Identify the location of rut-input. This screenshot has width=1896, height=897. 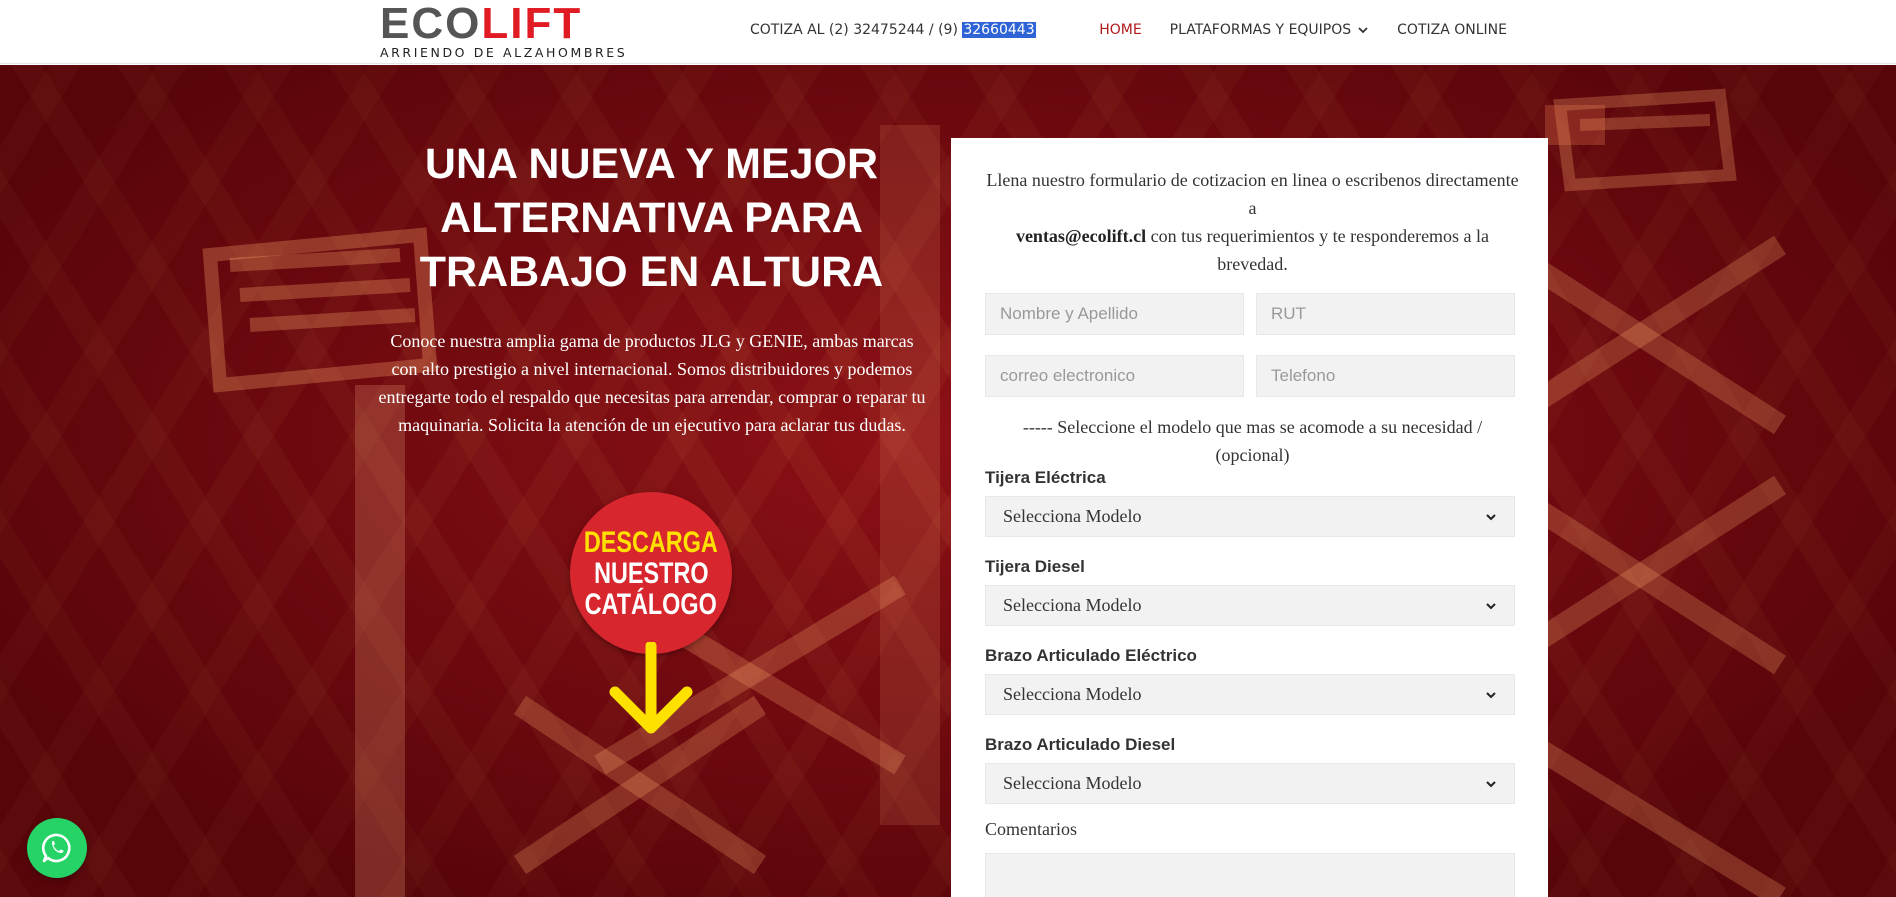
(1385, 314).